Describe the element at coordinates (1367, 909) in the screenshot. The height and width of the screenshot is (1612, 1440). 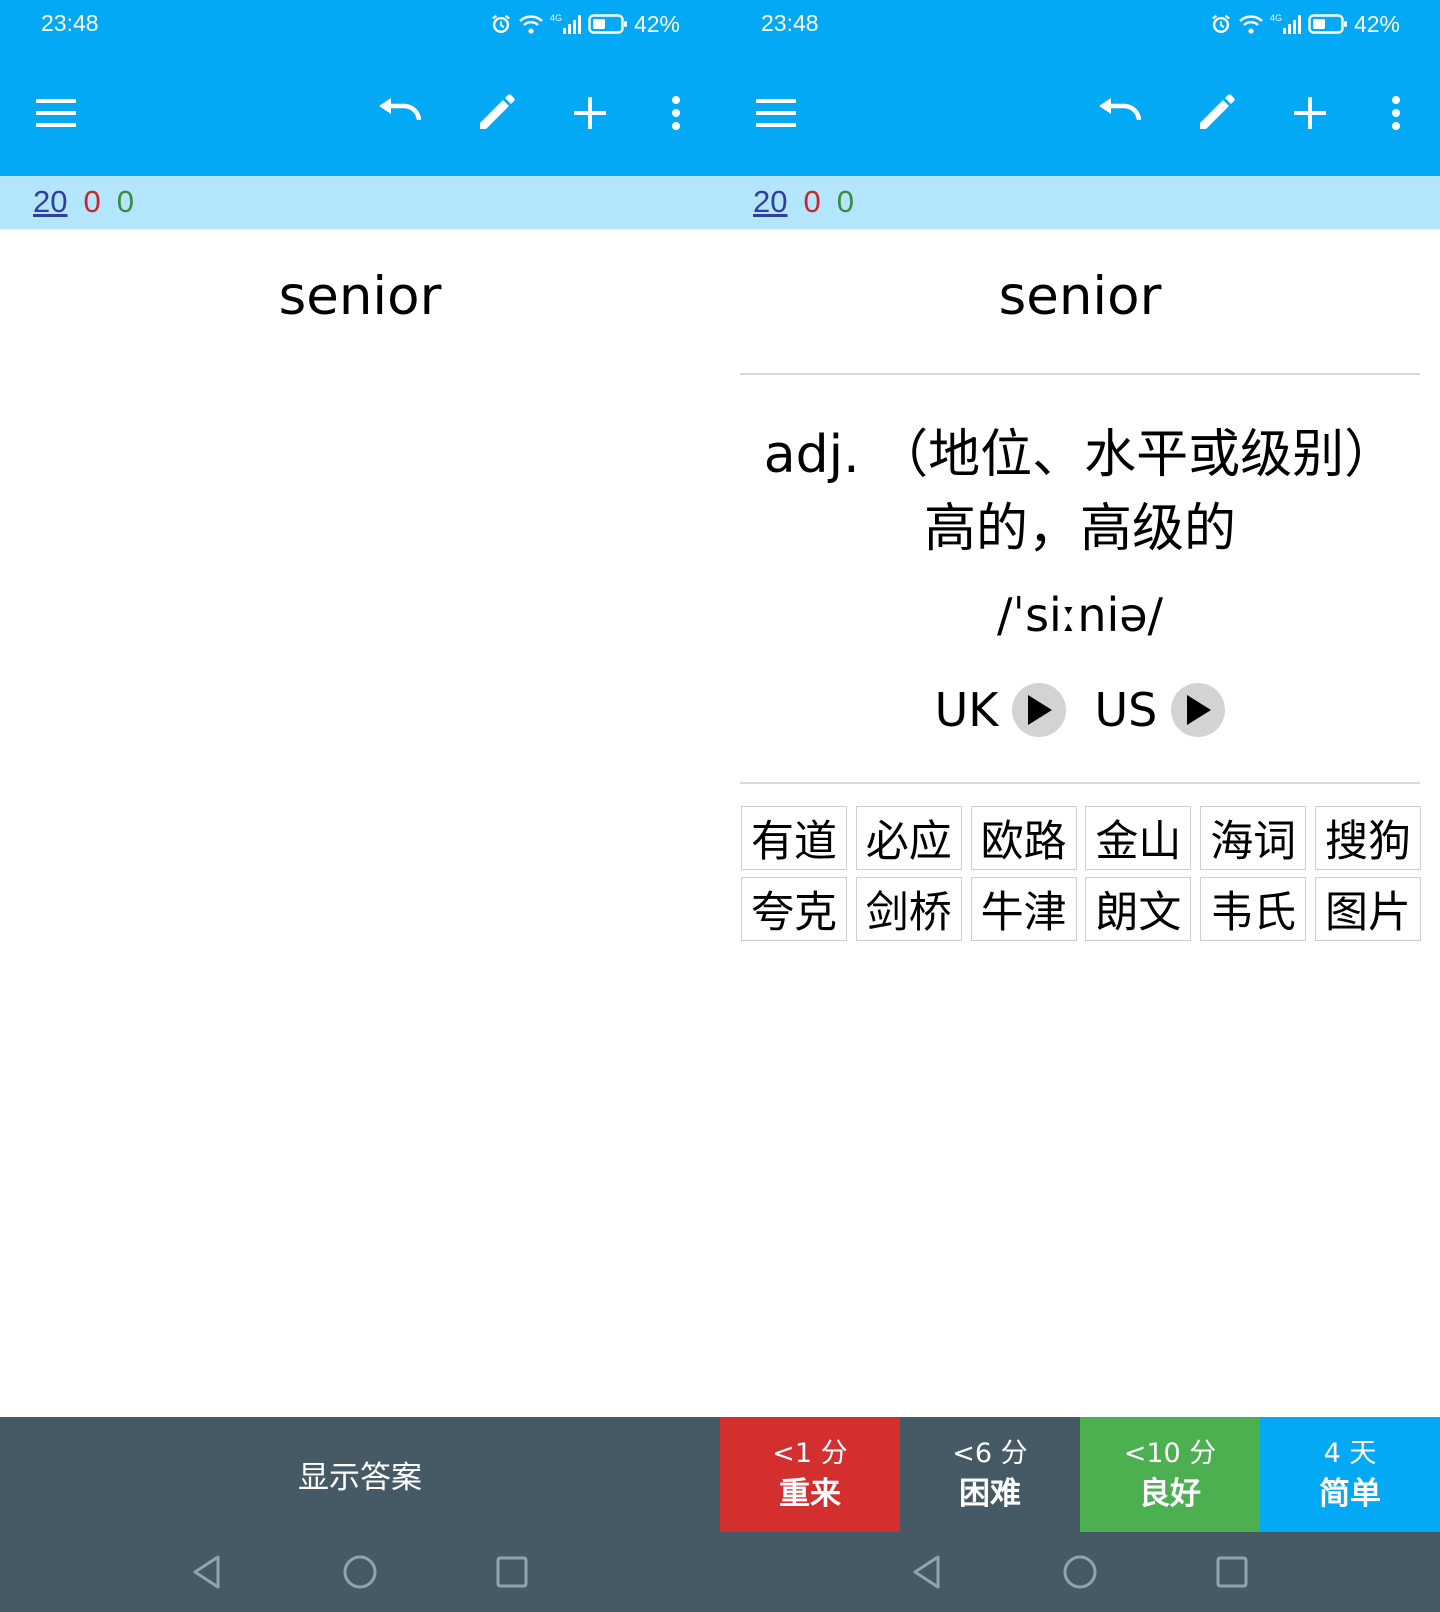
I see `dict-images-button: 图片` at that location.